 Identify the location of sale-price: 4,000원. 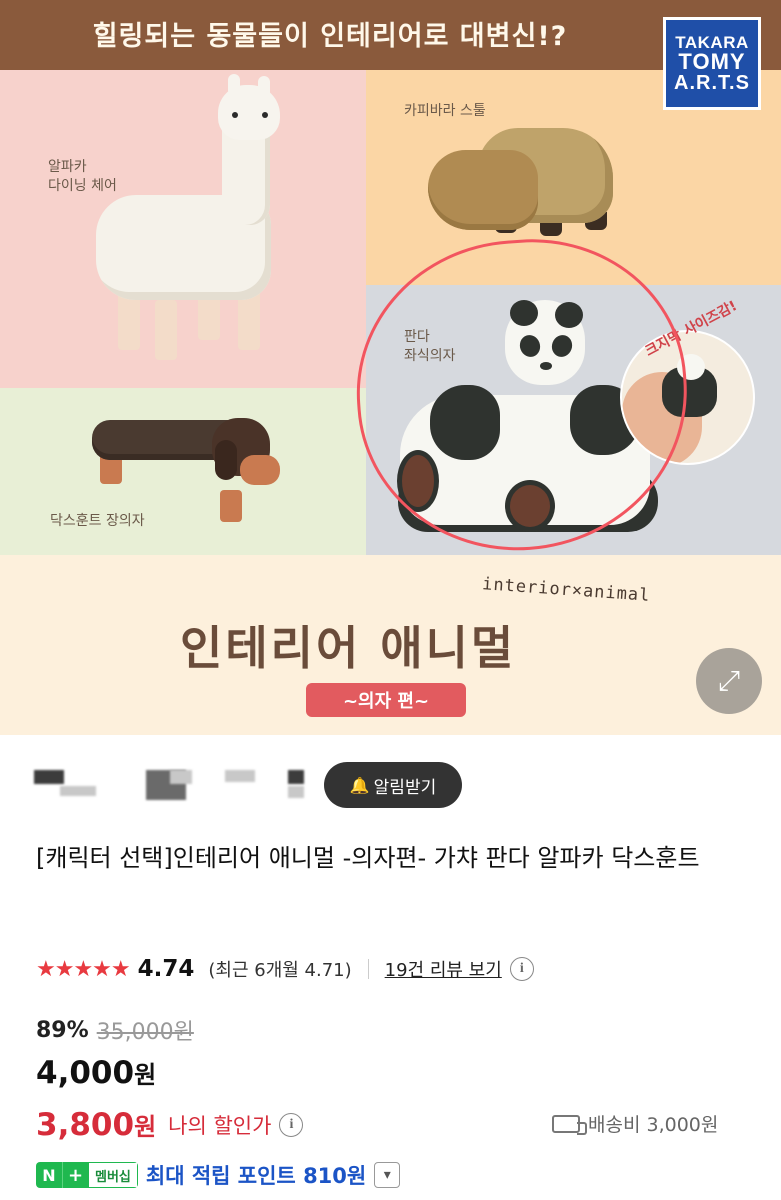
(96, 1073).